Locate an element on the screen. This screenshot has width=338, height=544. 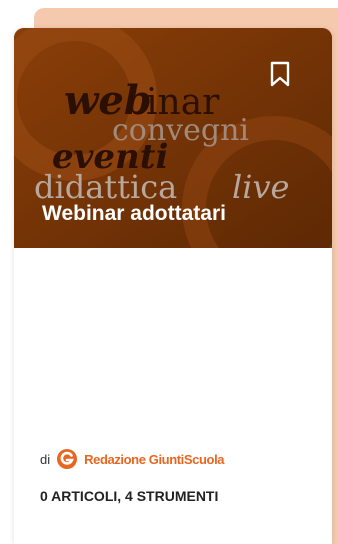
cover-word-didattica: didattica is located at coordinates (105, 187).